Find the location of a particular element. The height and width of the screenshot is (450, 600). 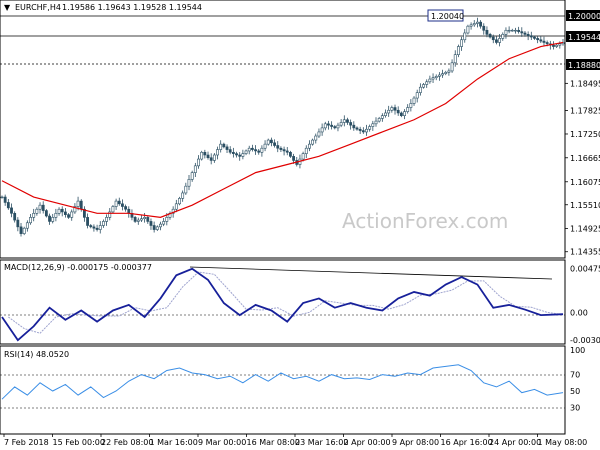

price-axis-label: 1.16075 is located at coordinates (585, 182).